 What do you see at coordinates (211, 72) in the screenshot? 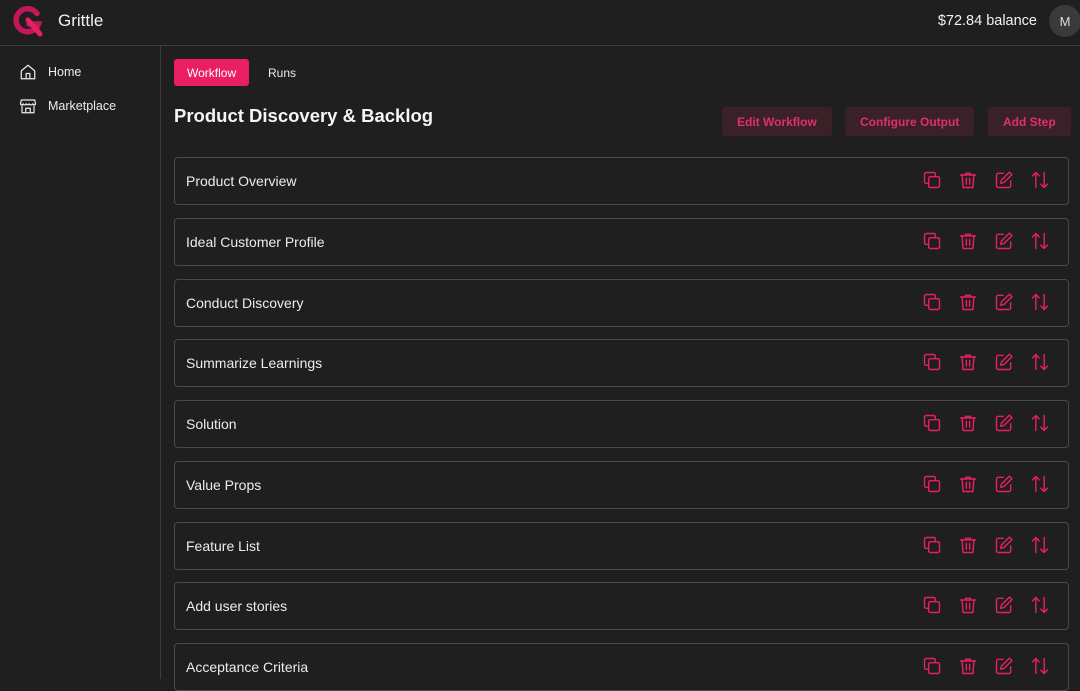
I see `tab-workflow: Workflow` at bounding box center [211, 72].